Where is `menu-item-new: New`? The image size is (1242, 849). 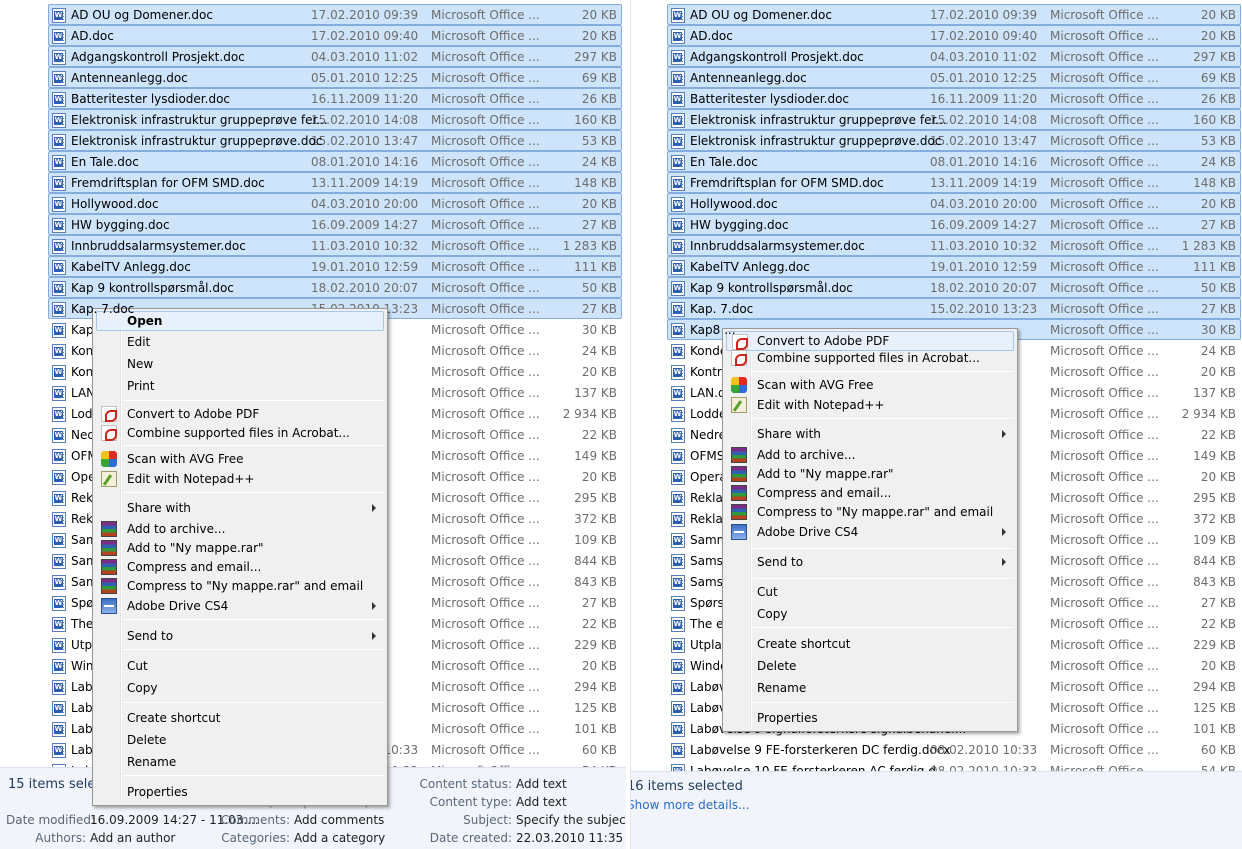 menu-item-new: New is located at coordinates (240, 364).